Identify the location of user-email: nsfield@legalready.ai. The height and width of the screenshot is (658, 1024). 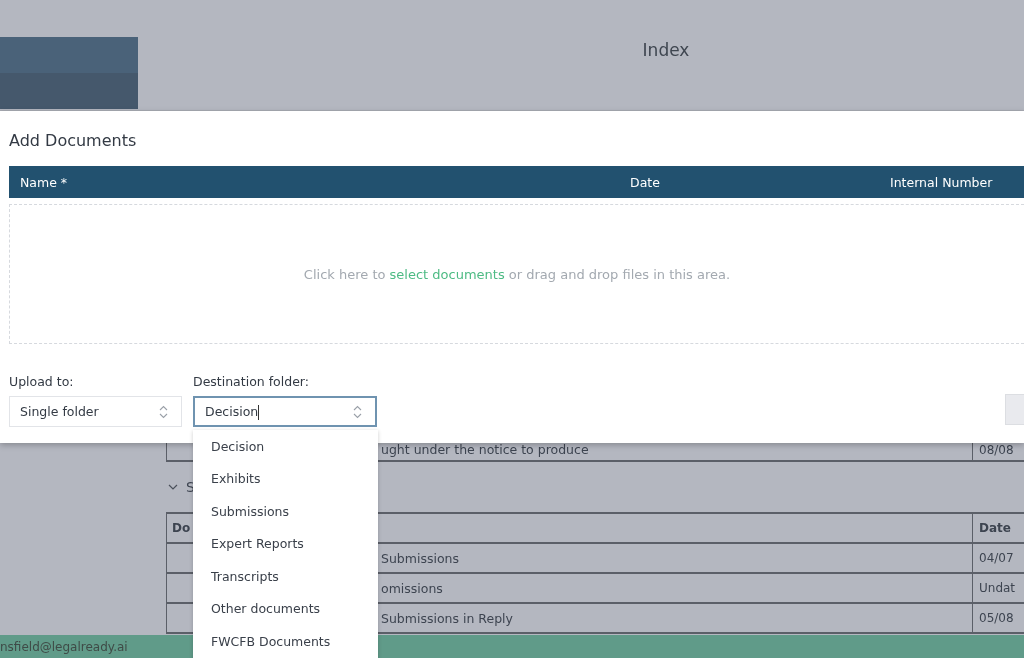
(64, 646).